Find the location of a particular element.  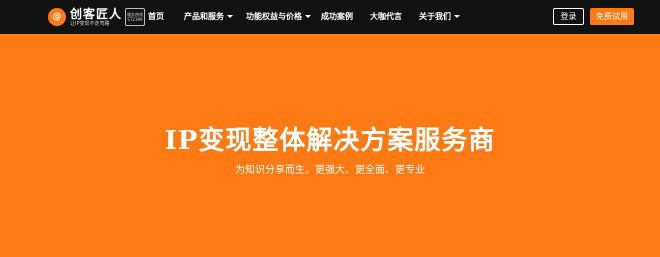

nav-item-cases: 成功案例 is located at coordinates (337, 16).